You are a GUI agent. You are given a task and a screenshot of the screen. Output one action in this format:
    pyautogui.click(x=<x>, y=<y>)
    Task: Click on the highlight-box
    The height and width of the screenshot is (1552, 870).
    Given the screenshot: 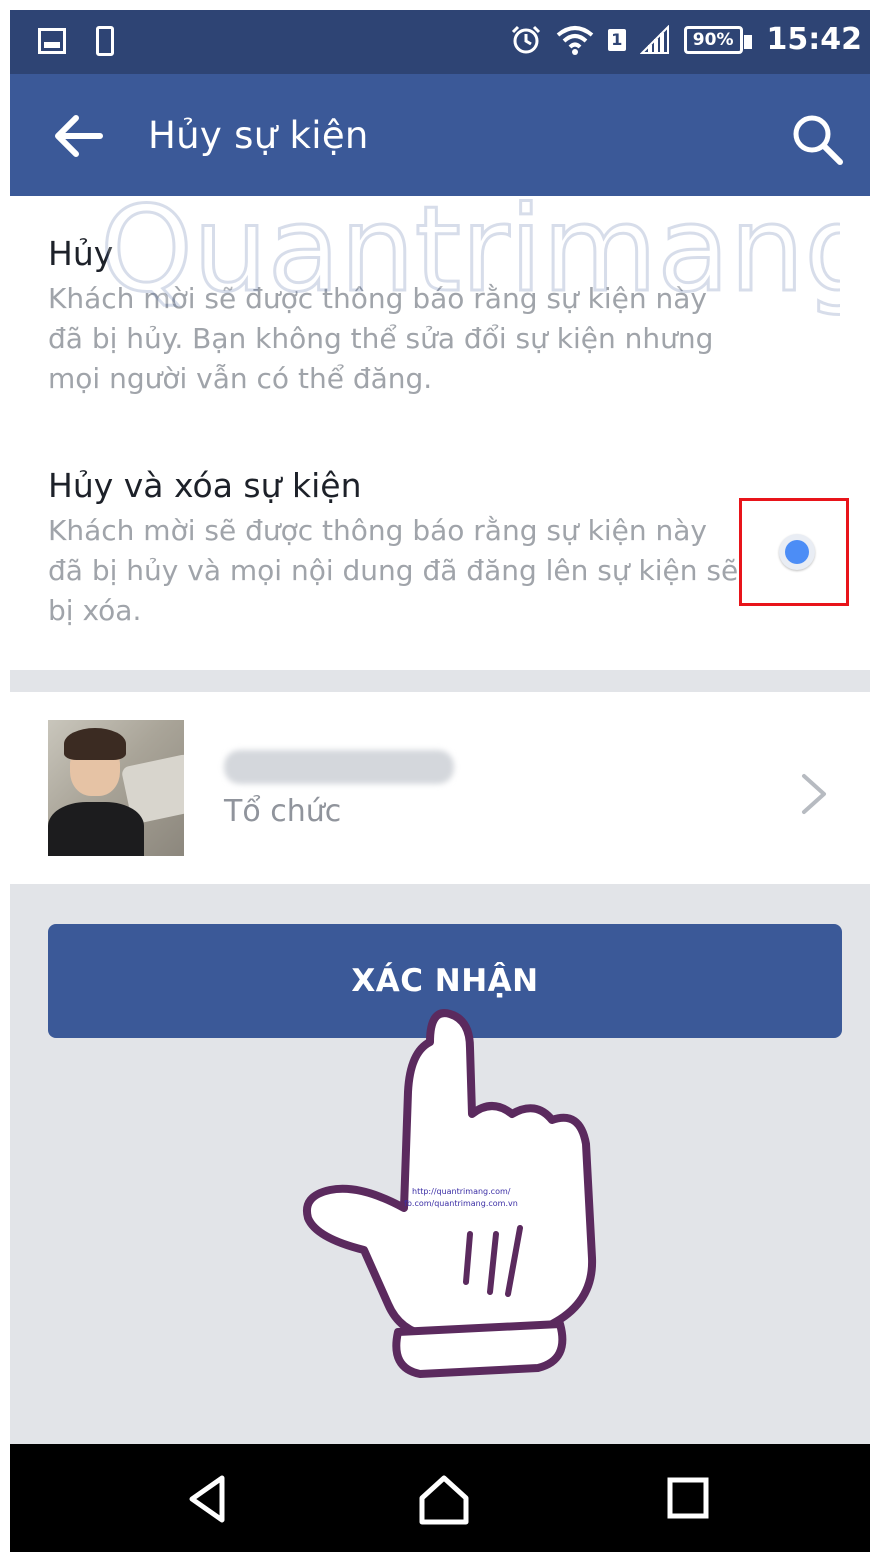 What is the action you would take?
    pyautogui.click(x=794, y=552)
    